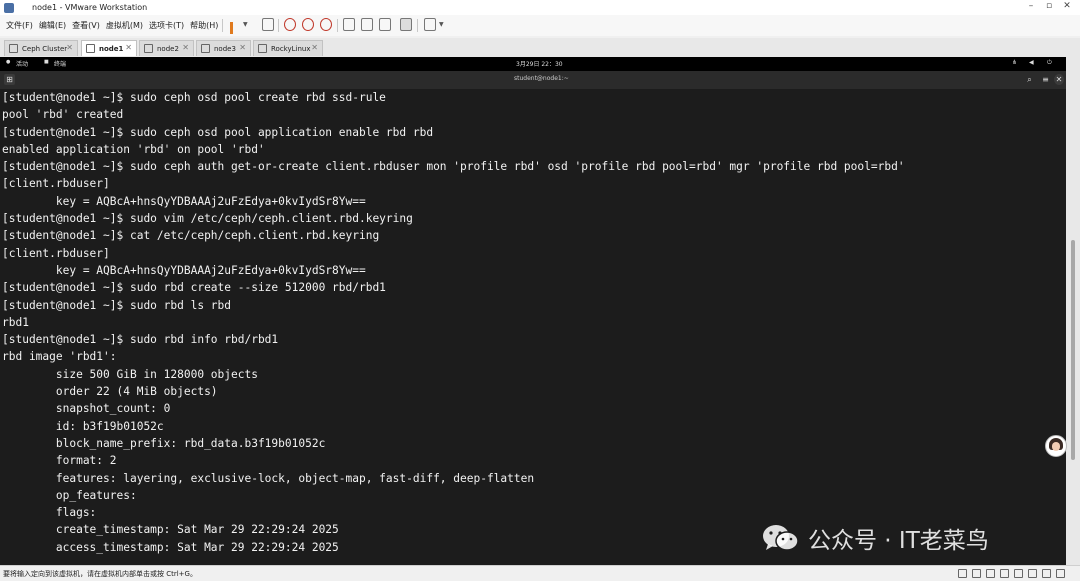 This screenshot has height=581, width=1080. Describe the element at coordinates (1073, 350) in the screenshot. I see `scrollbar-thumb` at that location.